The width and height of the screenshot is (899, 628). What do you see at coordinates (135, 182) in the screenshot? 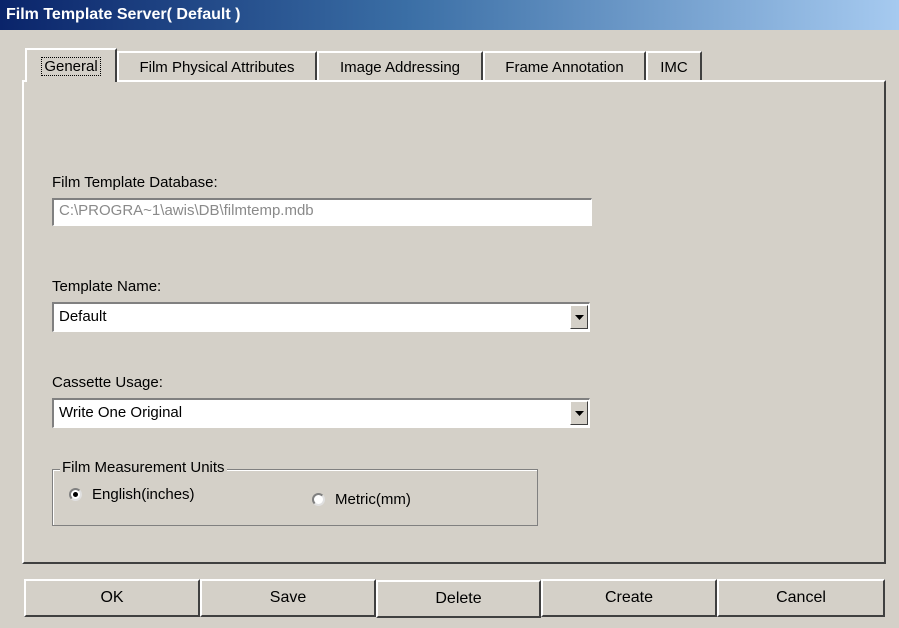
I see `film-template-database-label: Film Template Database:` at bounding box center [135, 182].